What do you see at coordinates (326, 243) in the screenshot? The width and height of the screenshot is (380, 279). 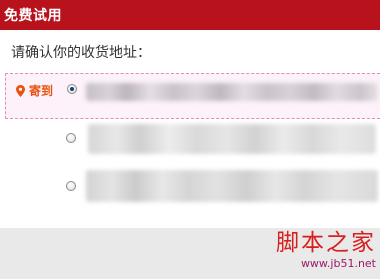 I see `watermark-title: 脚本之家` at bounding box center [326, 243].